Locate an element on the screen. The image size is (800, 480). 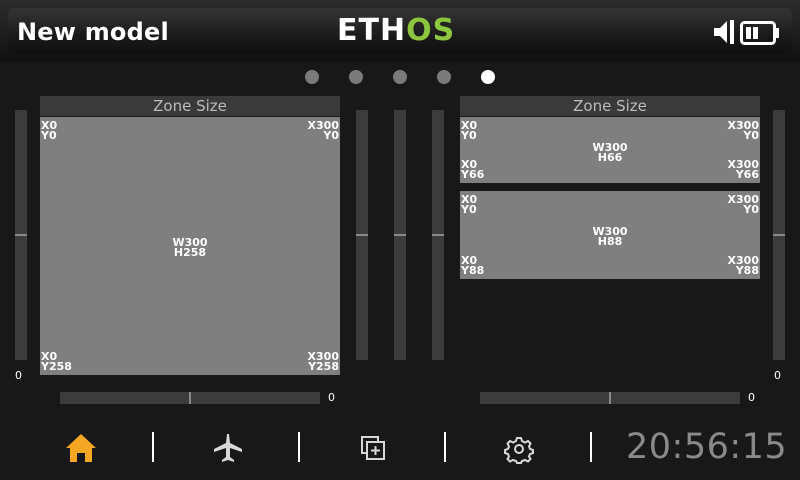
battery-icon is located at coordinates (760, 33).